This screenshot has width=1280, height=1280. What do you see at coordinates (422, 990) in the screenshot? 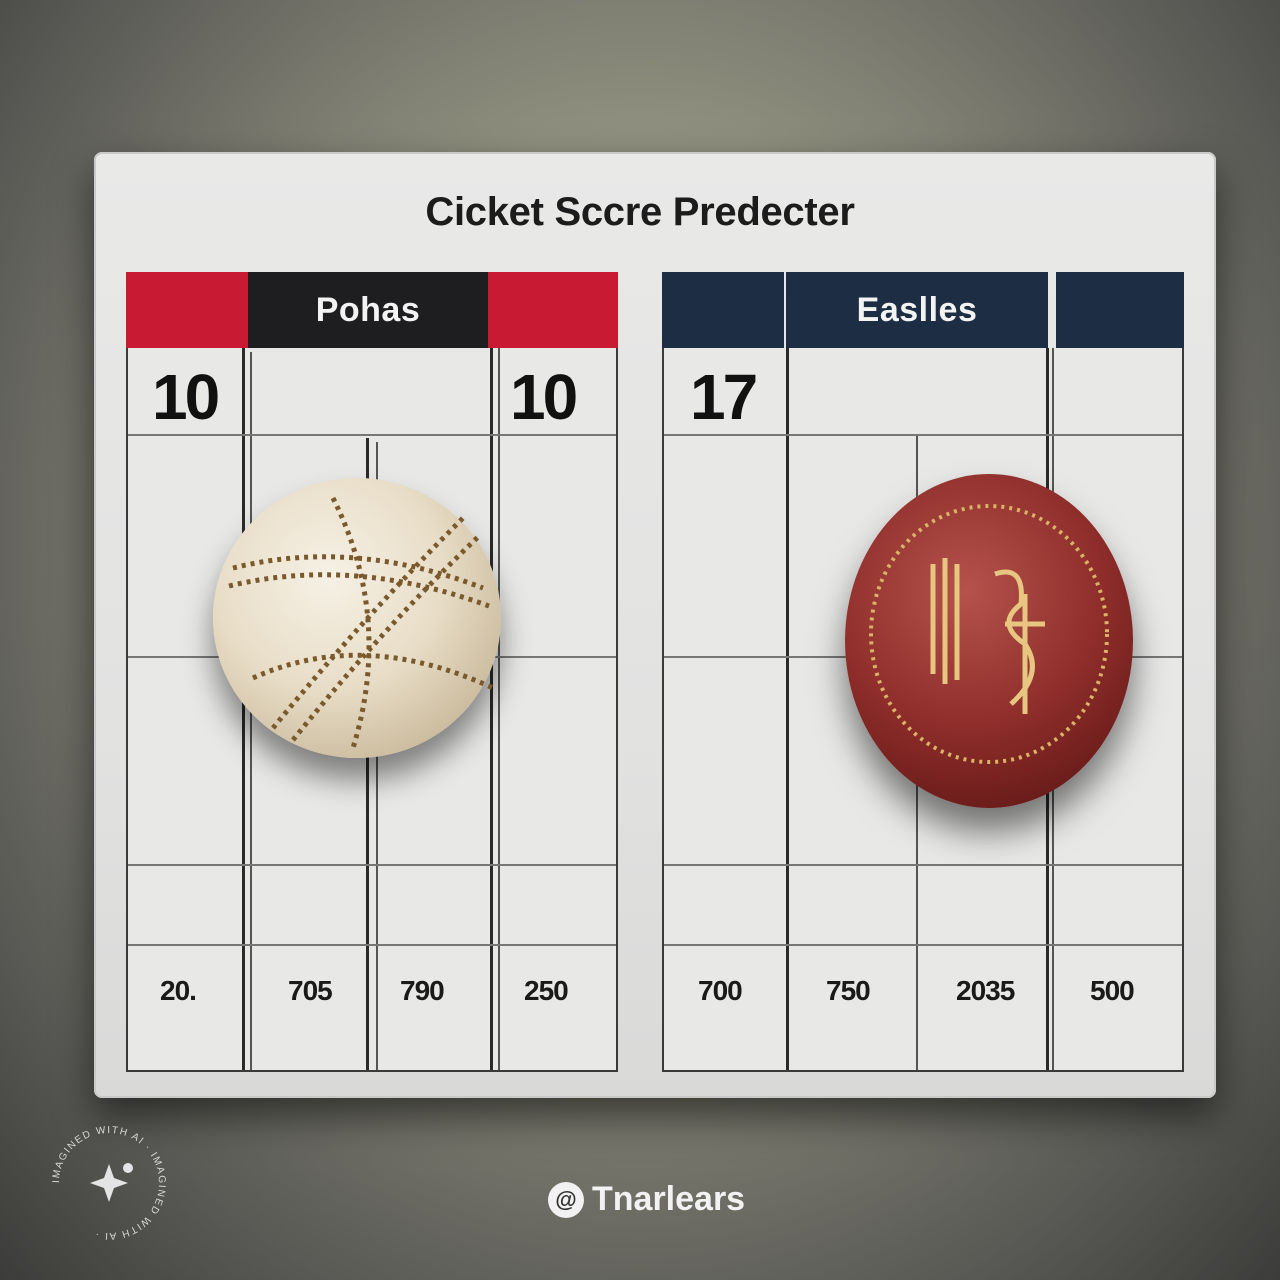
I see `team-a-footer-value: 790` at bounding box center [422, 990].